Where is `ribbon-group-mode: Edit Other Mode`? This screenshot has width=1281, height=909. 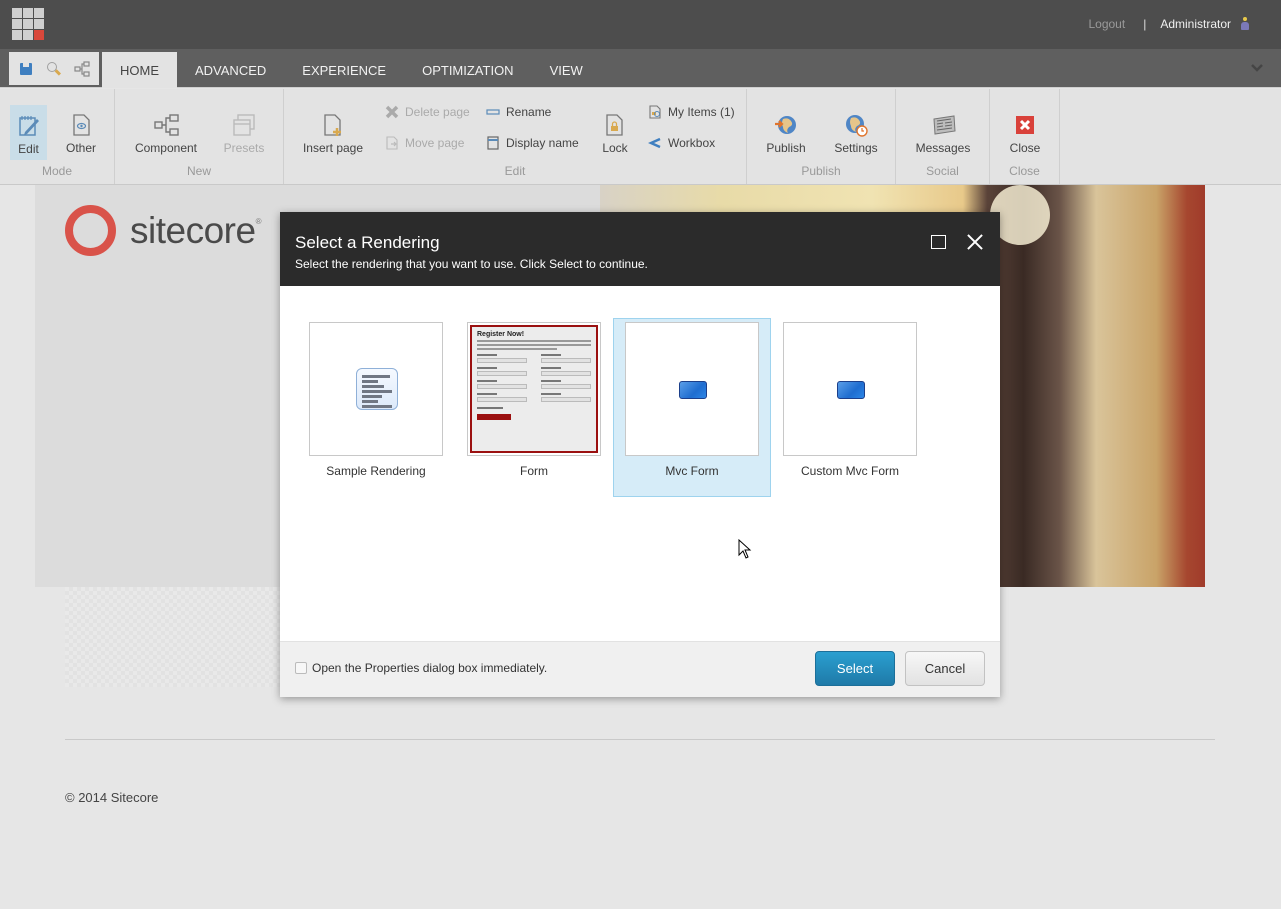 ribbon-group-mode: Edit Other Mode is located at coordinates (57, 136).